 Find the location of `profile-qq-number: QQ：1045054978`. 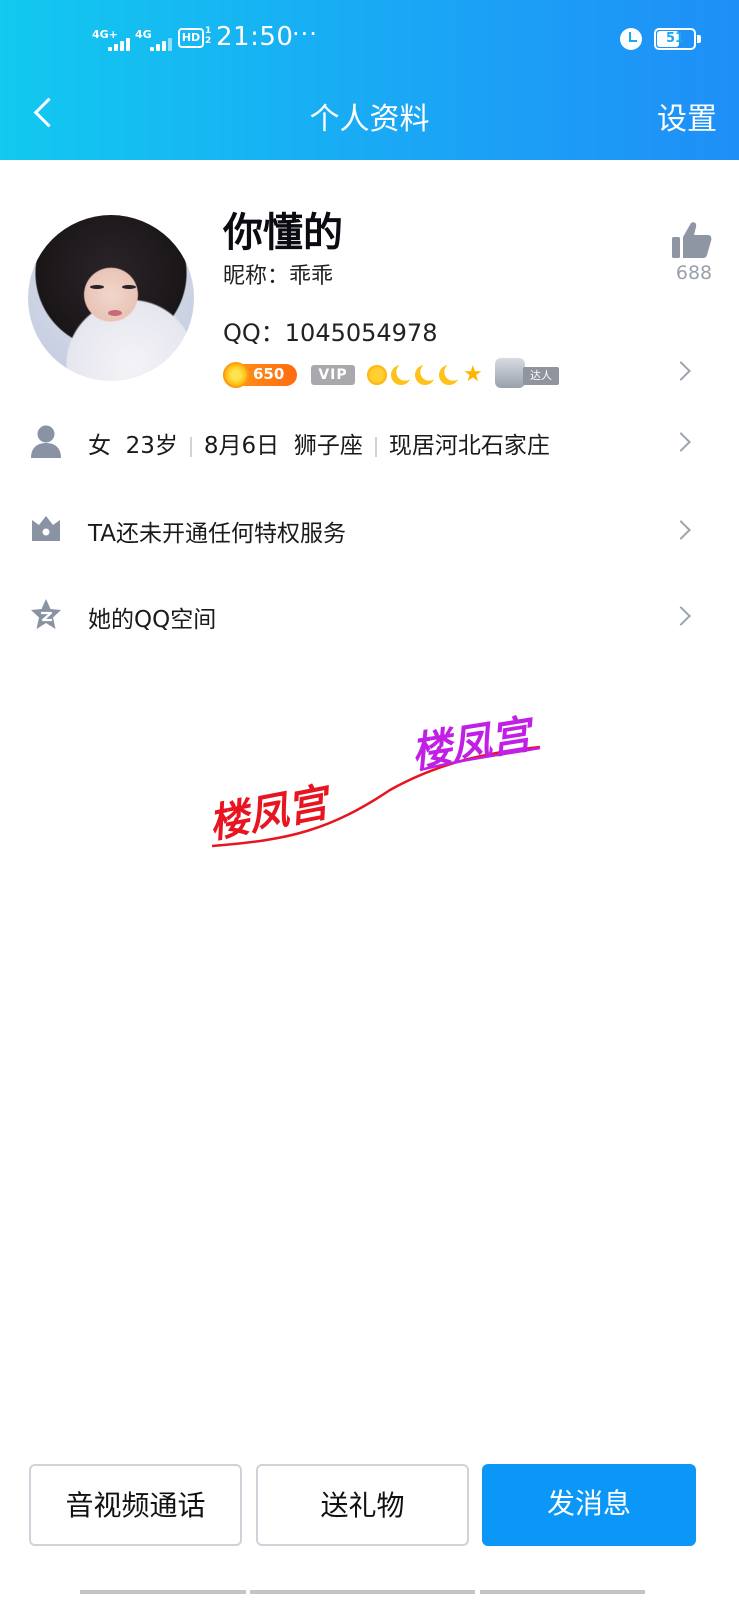

profile-qq-number: QQ：1045054978 is located at coordinates (330, 330).